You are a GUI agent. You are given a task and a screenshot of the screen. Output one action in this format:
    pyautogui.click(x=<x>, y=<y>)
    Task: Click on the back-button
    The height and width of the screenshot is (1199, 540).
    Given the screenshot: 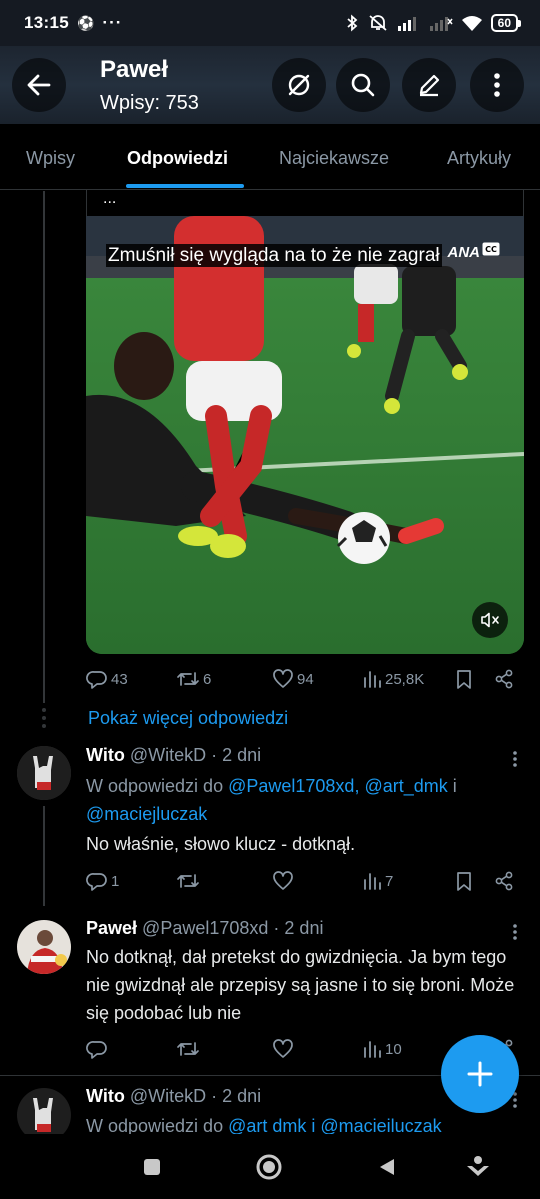 What is the action you would take?
    pyautogui.click(x=39, y=85)
    